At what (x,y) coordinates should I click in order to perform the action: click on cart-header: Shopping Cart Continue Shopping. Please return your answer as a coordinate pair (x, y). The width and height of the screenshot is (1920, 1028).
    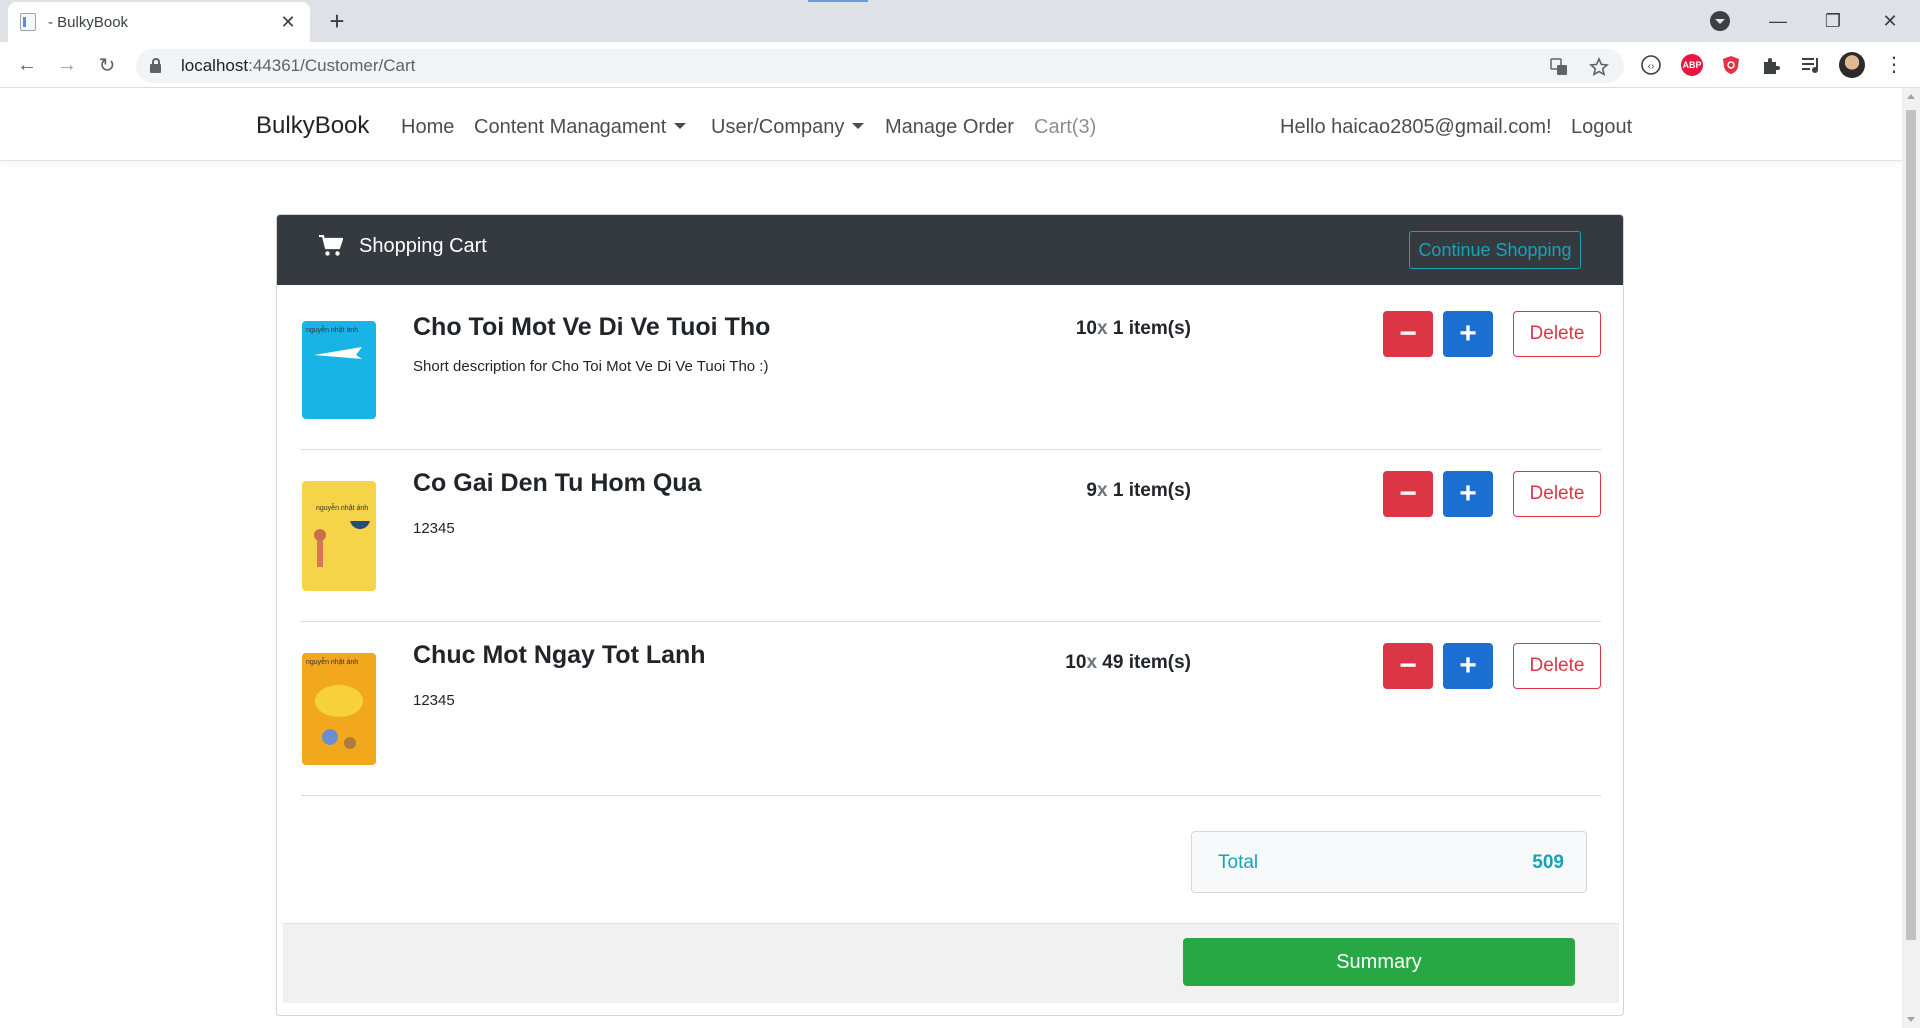
    Looking at the image, I should click on (950, 250).